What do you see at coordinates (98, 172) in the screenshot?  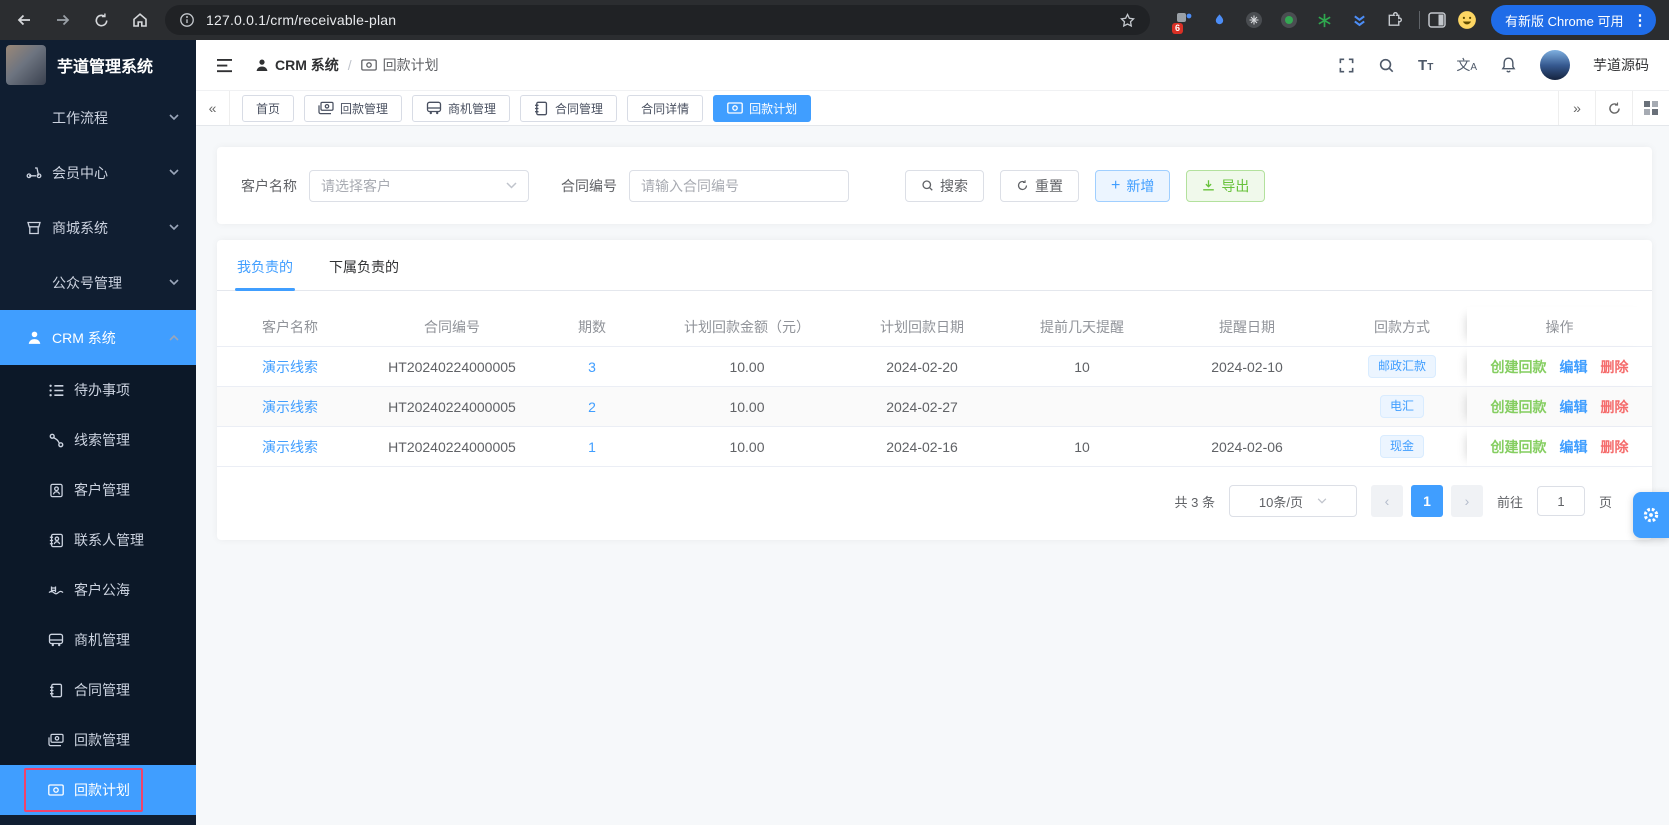 I see `sidebar-item: 会员中心` at bounding box center [98, 172].